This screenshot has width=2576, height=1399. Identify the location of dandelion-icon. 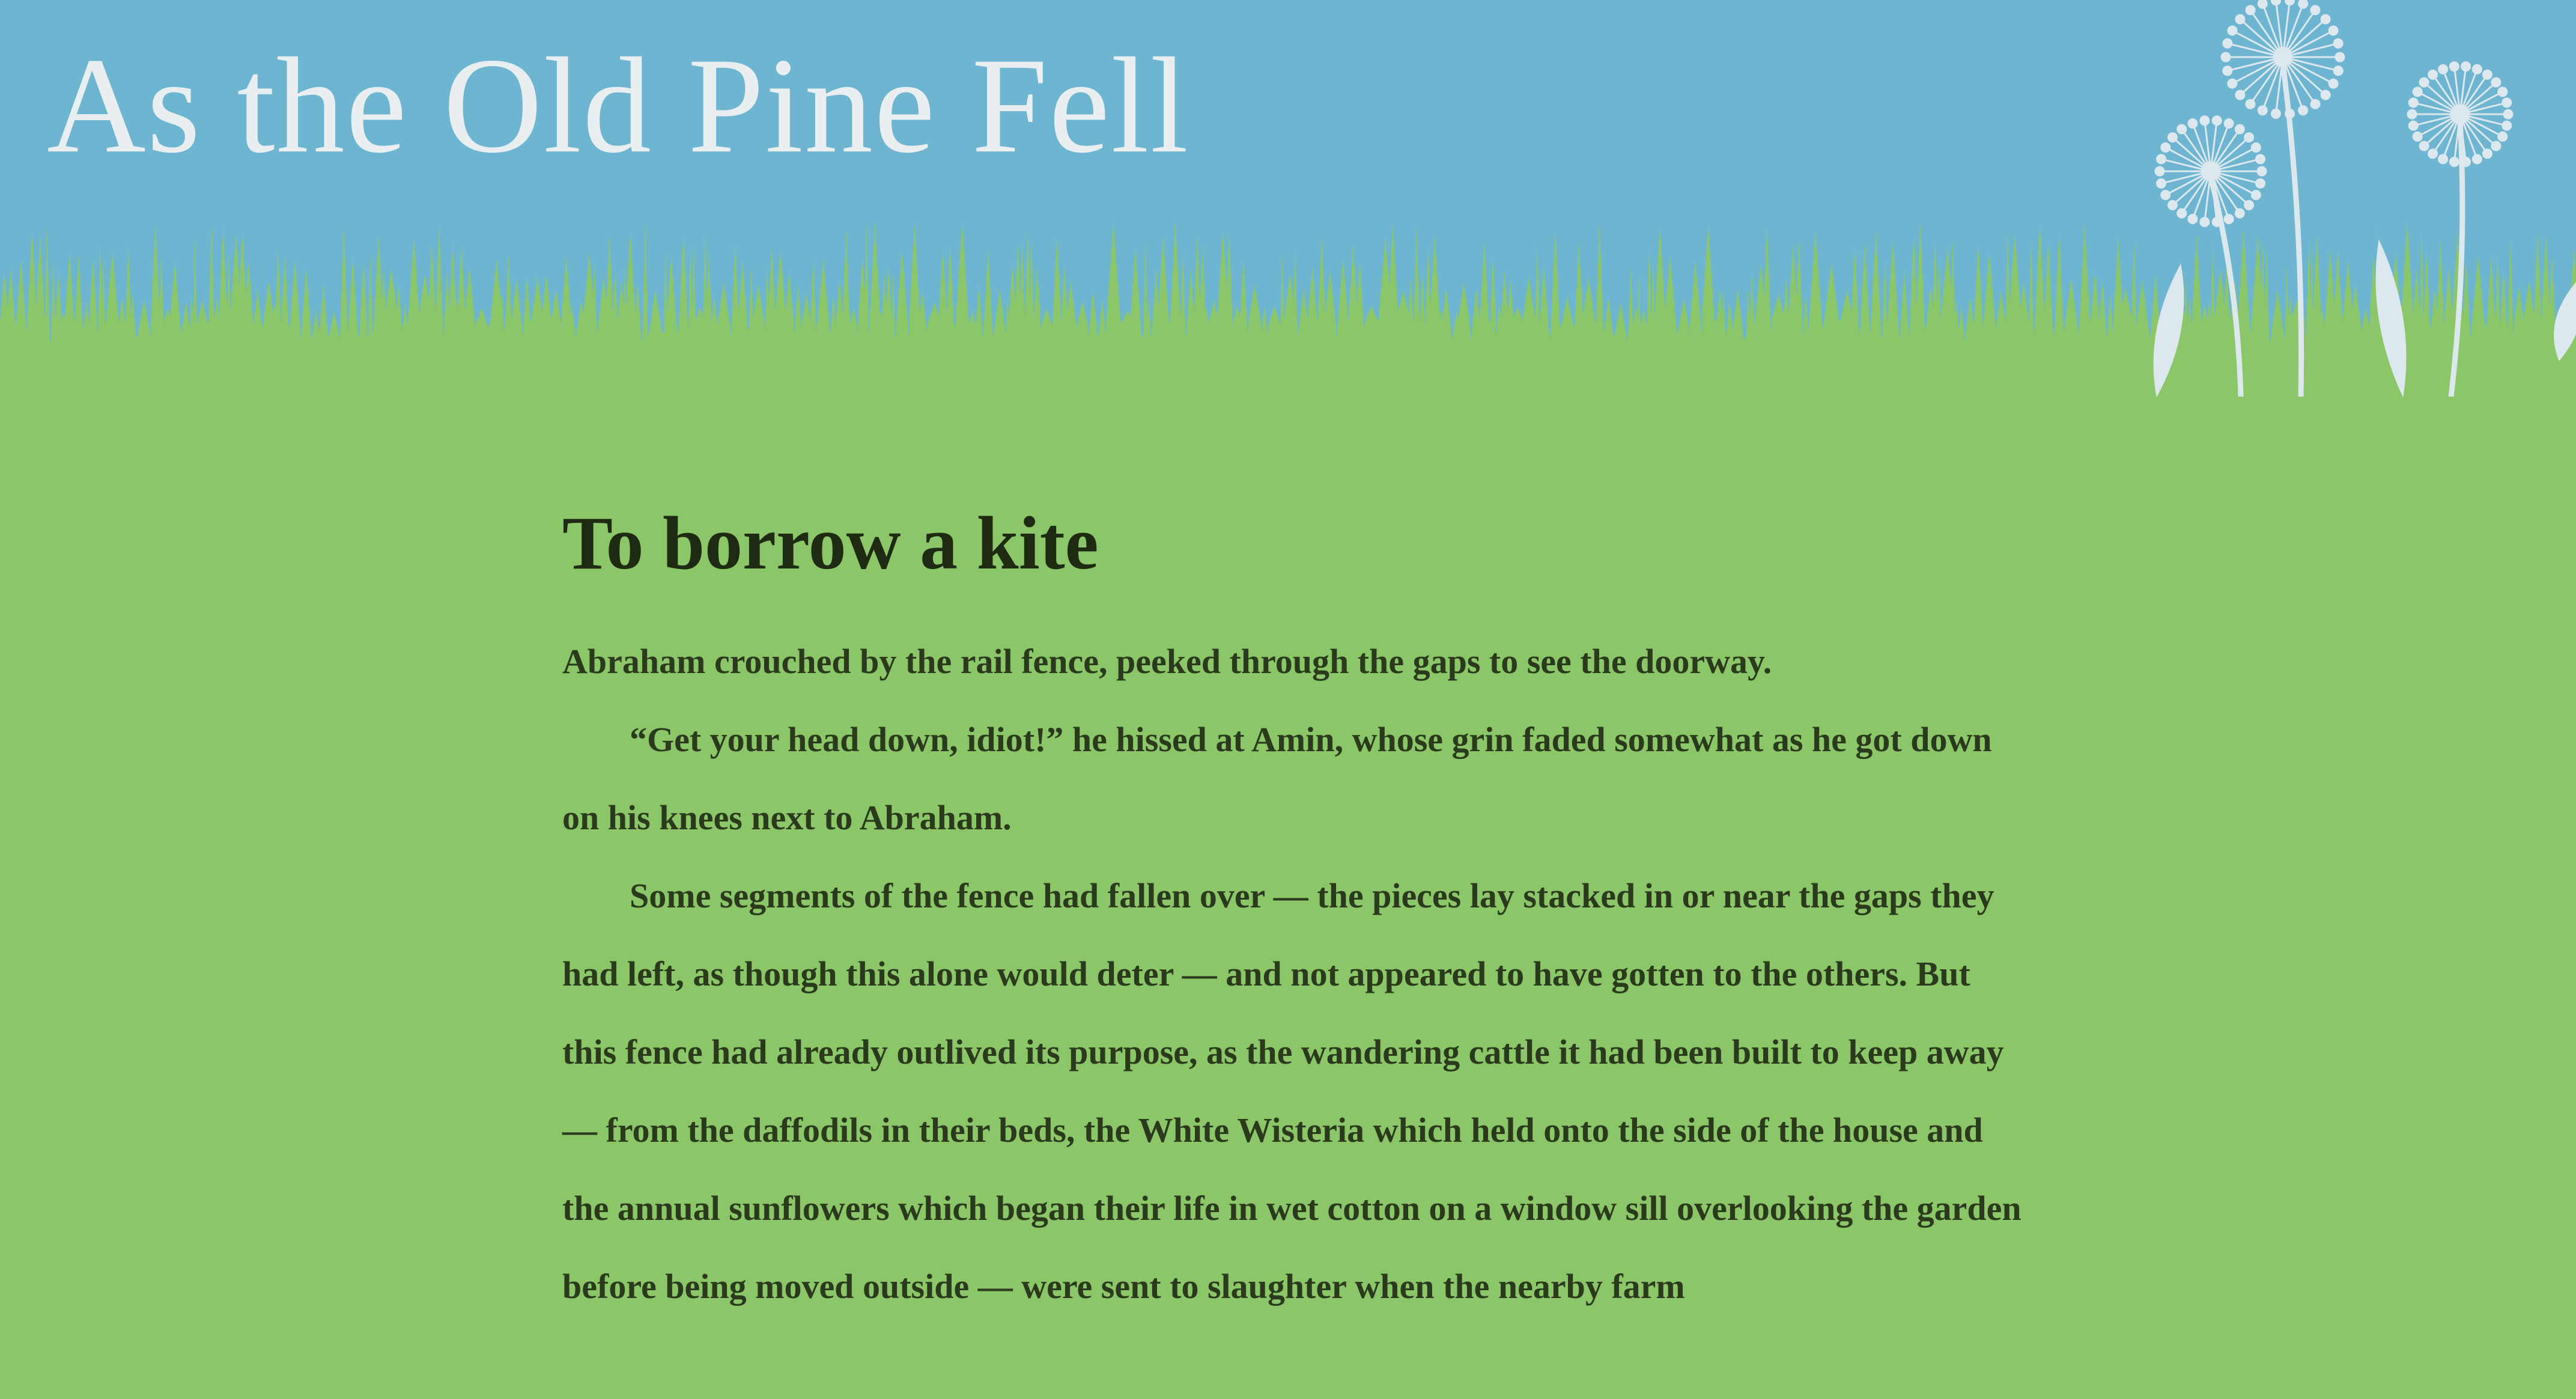
(2364, 198).